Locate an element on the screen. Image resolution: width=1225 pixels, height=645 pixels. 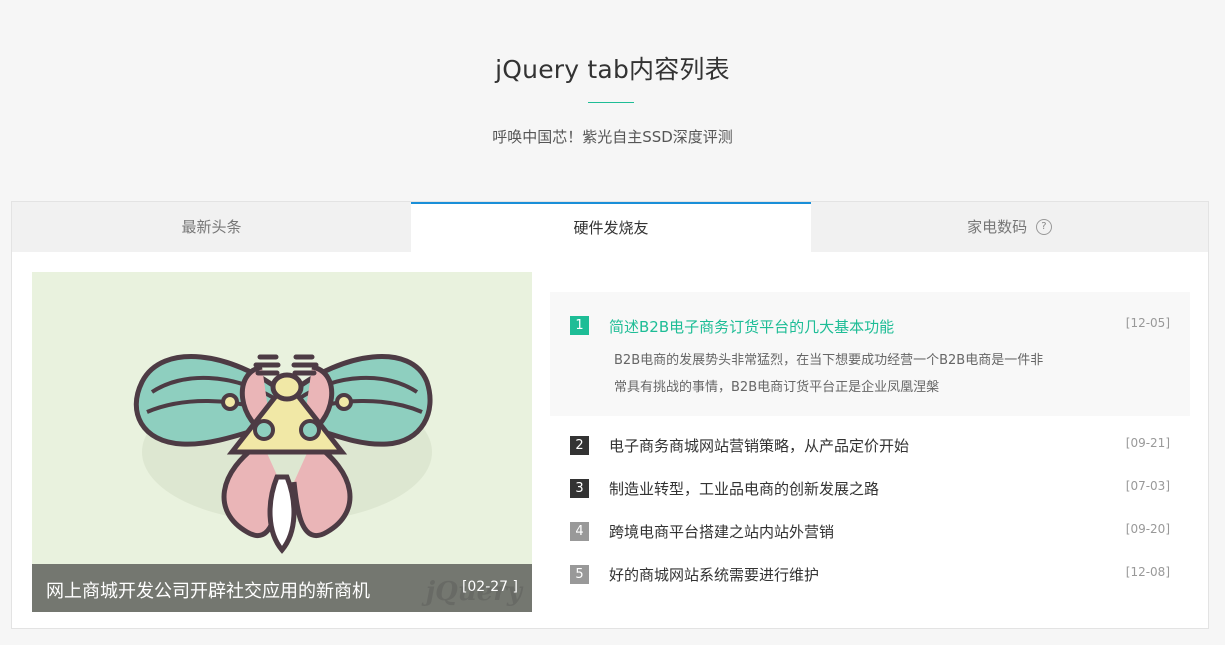
news-title: 制造业转型，工业品电商的创新发展之路 is located at coordinates (744, 488).